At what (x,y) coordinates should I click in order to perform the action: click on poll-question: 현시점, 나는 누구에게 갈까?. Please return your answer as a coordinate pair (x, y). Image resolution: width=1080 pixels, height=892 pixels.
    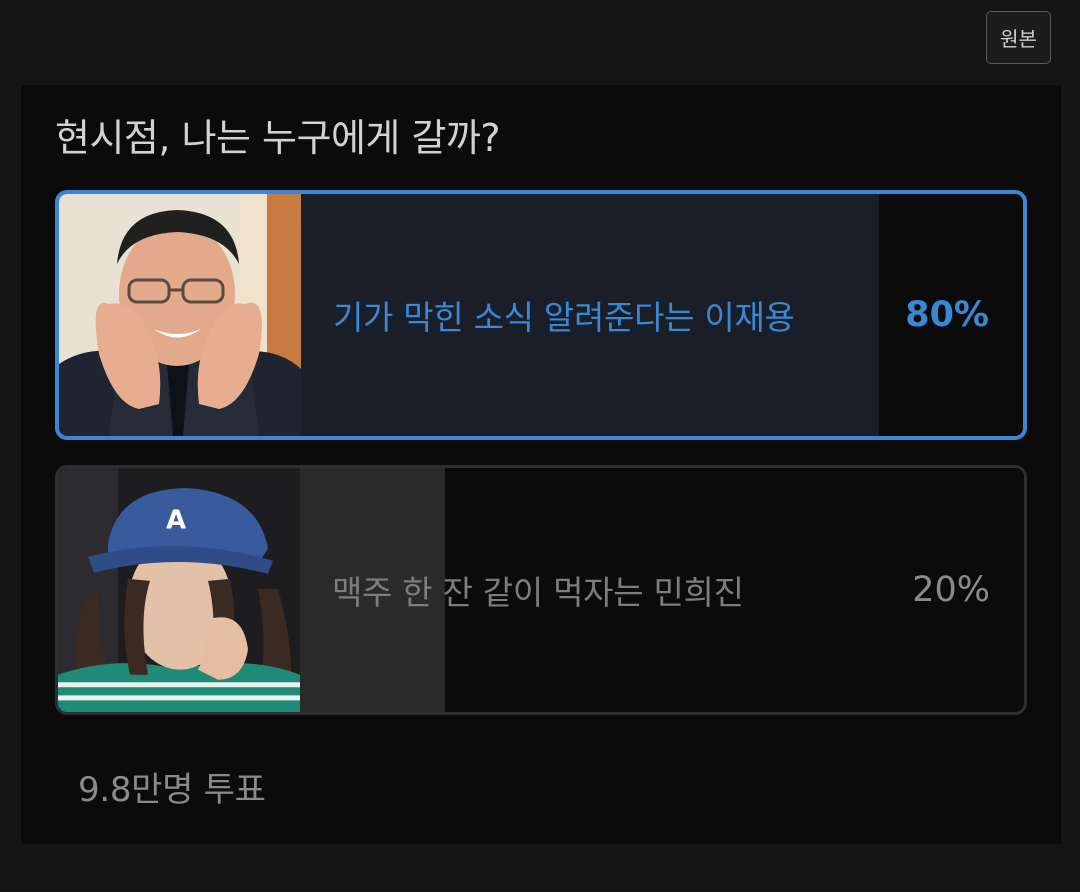
    Looking at the image, I should click on (278, 138).